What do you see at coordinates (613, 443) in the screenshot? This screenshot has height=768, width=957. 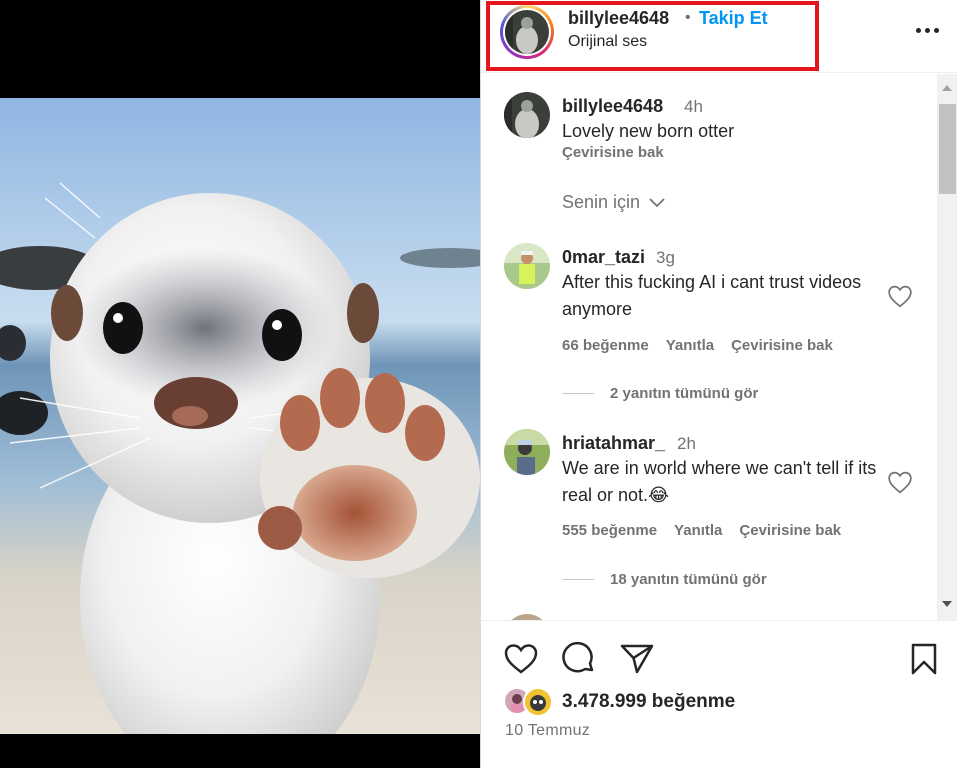 I see `comment-username: hriatahmar_` at bounding box center [613, 443].